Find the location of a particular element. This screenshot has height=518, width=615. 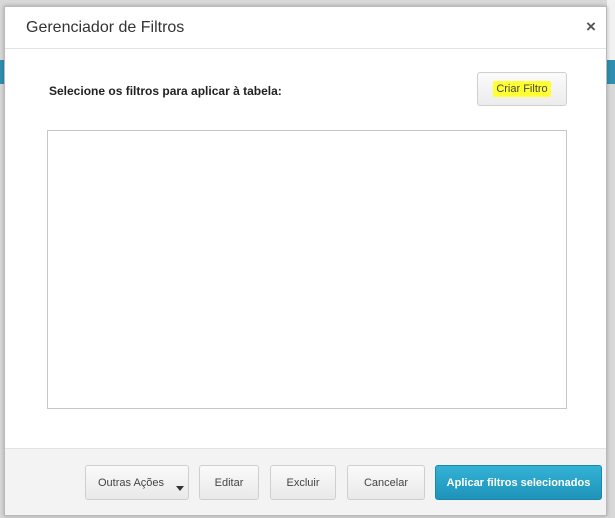

dialog-title: Gerenciador de Filtros is located at coordinates (105, 27).